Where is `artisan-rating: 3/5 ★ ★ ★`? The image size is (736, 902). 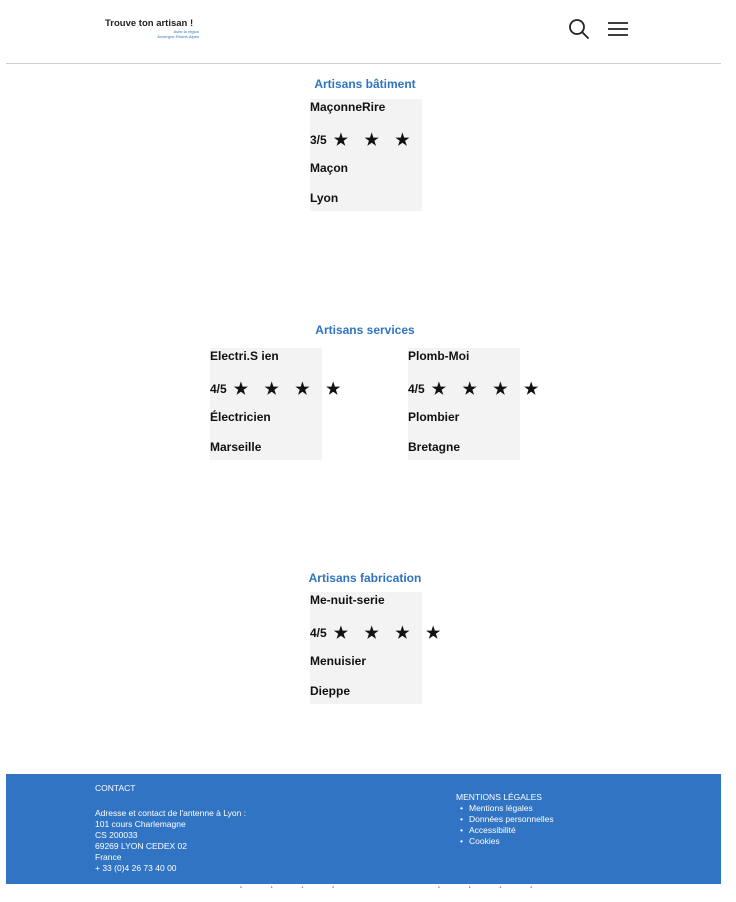
artisan-rating: 3/5 ★ ★ ★ is located at coordinates (363, 140).